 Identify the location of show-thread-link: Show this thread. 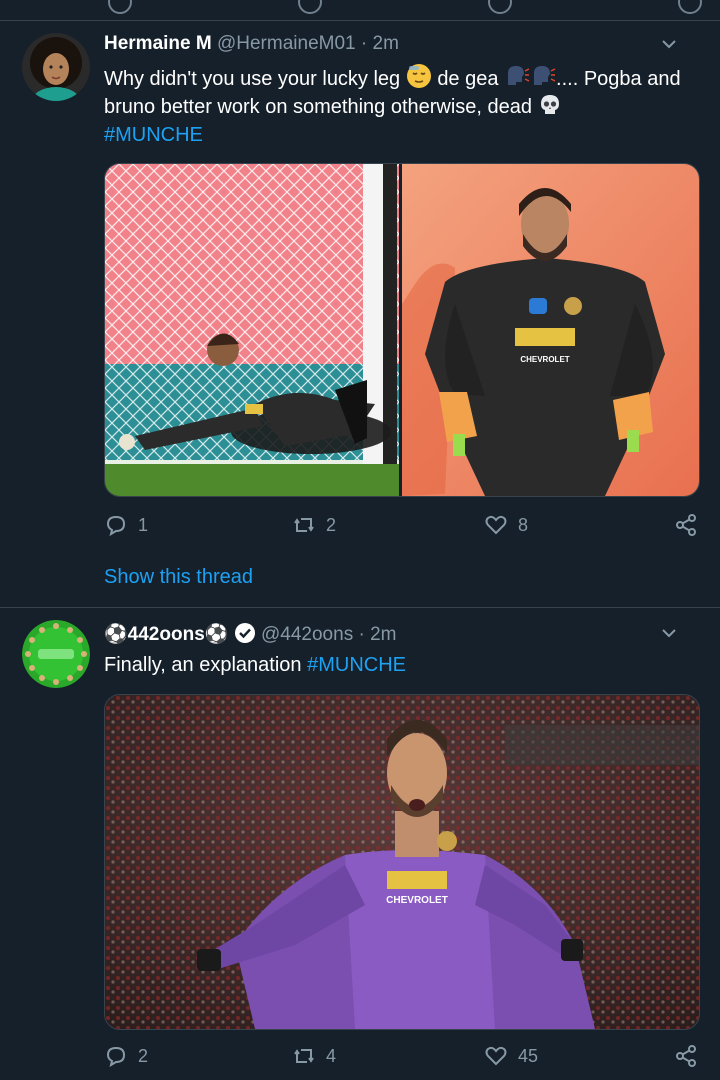
(178, 577).